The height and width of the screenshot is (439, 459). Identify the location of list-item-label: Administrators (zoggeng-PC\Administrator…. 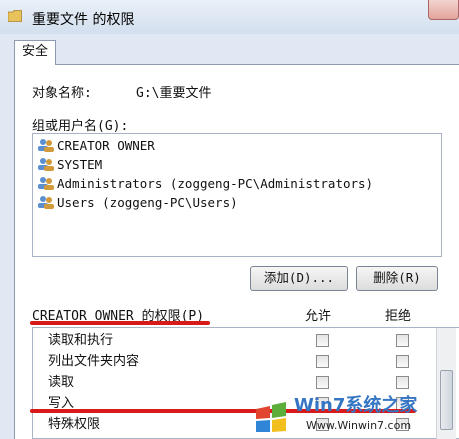
(215, 183).